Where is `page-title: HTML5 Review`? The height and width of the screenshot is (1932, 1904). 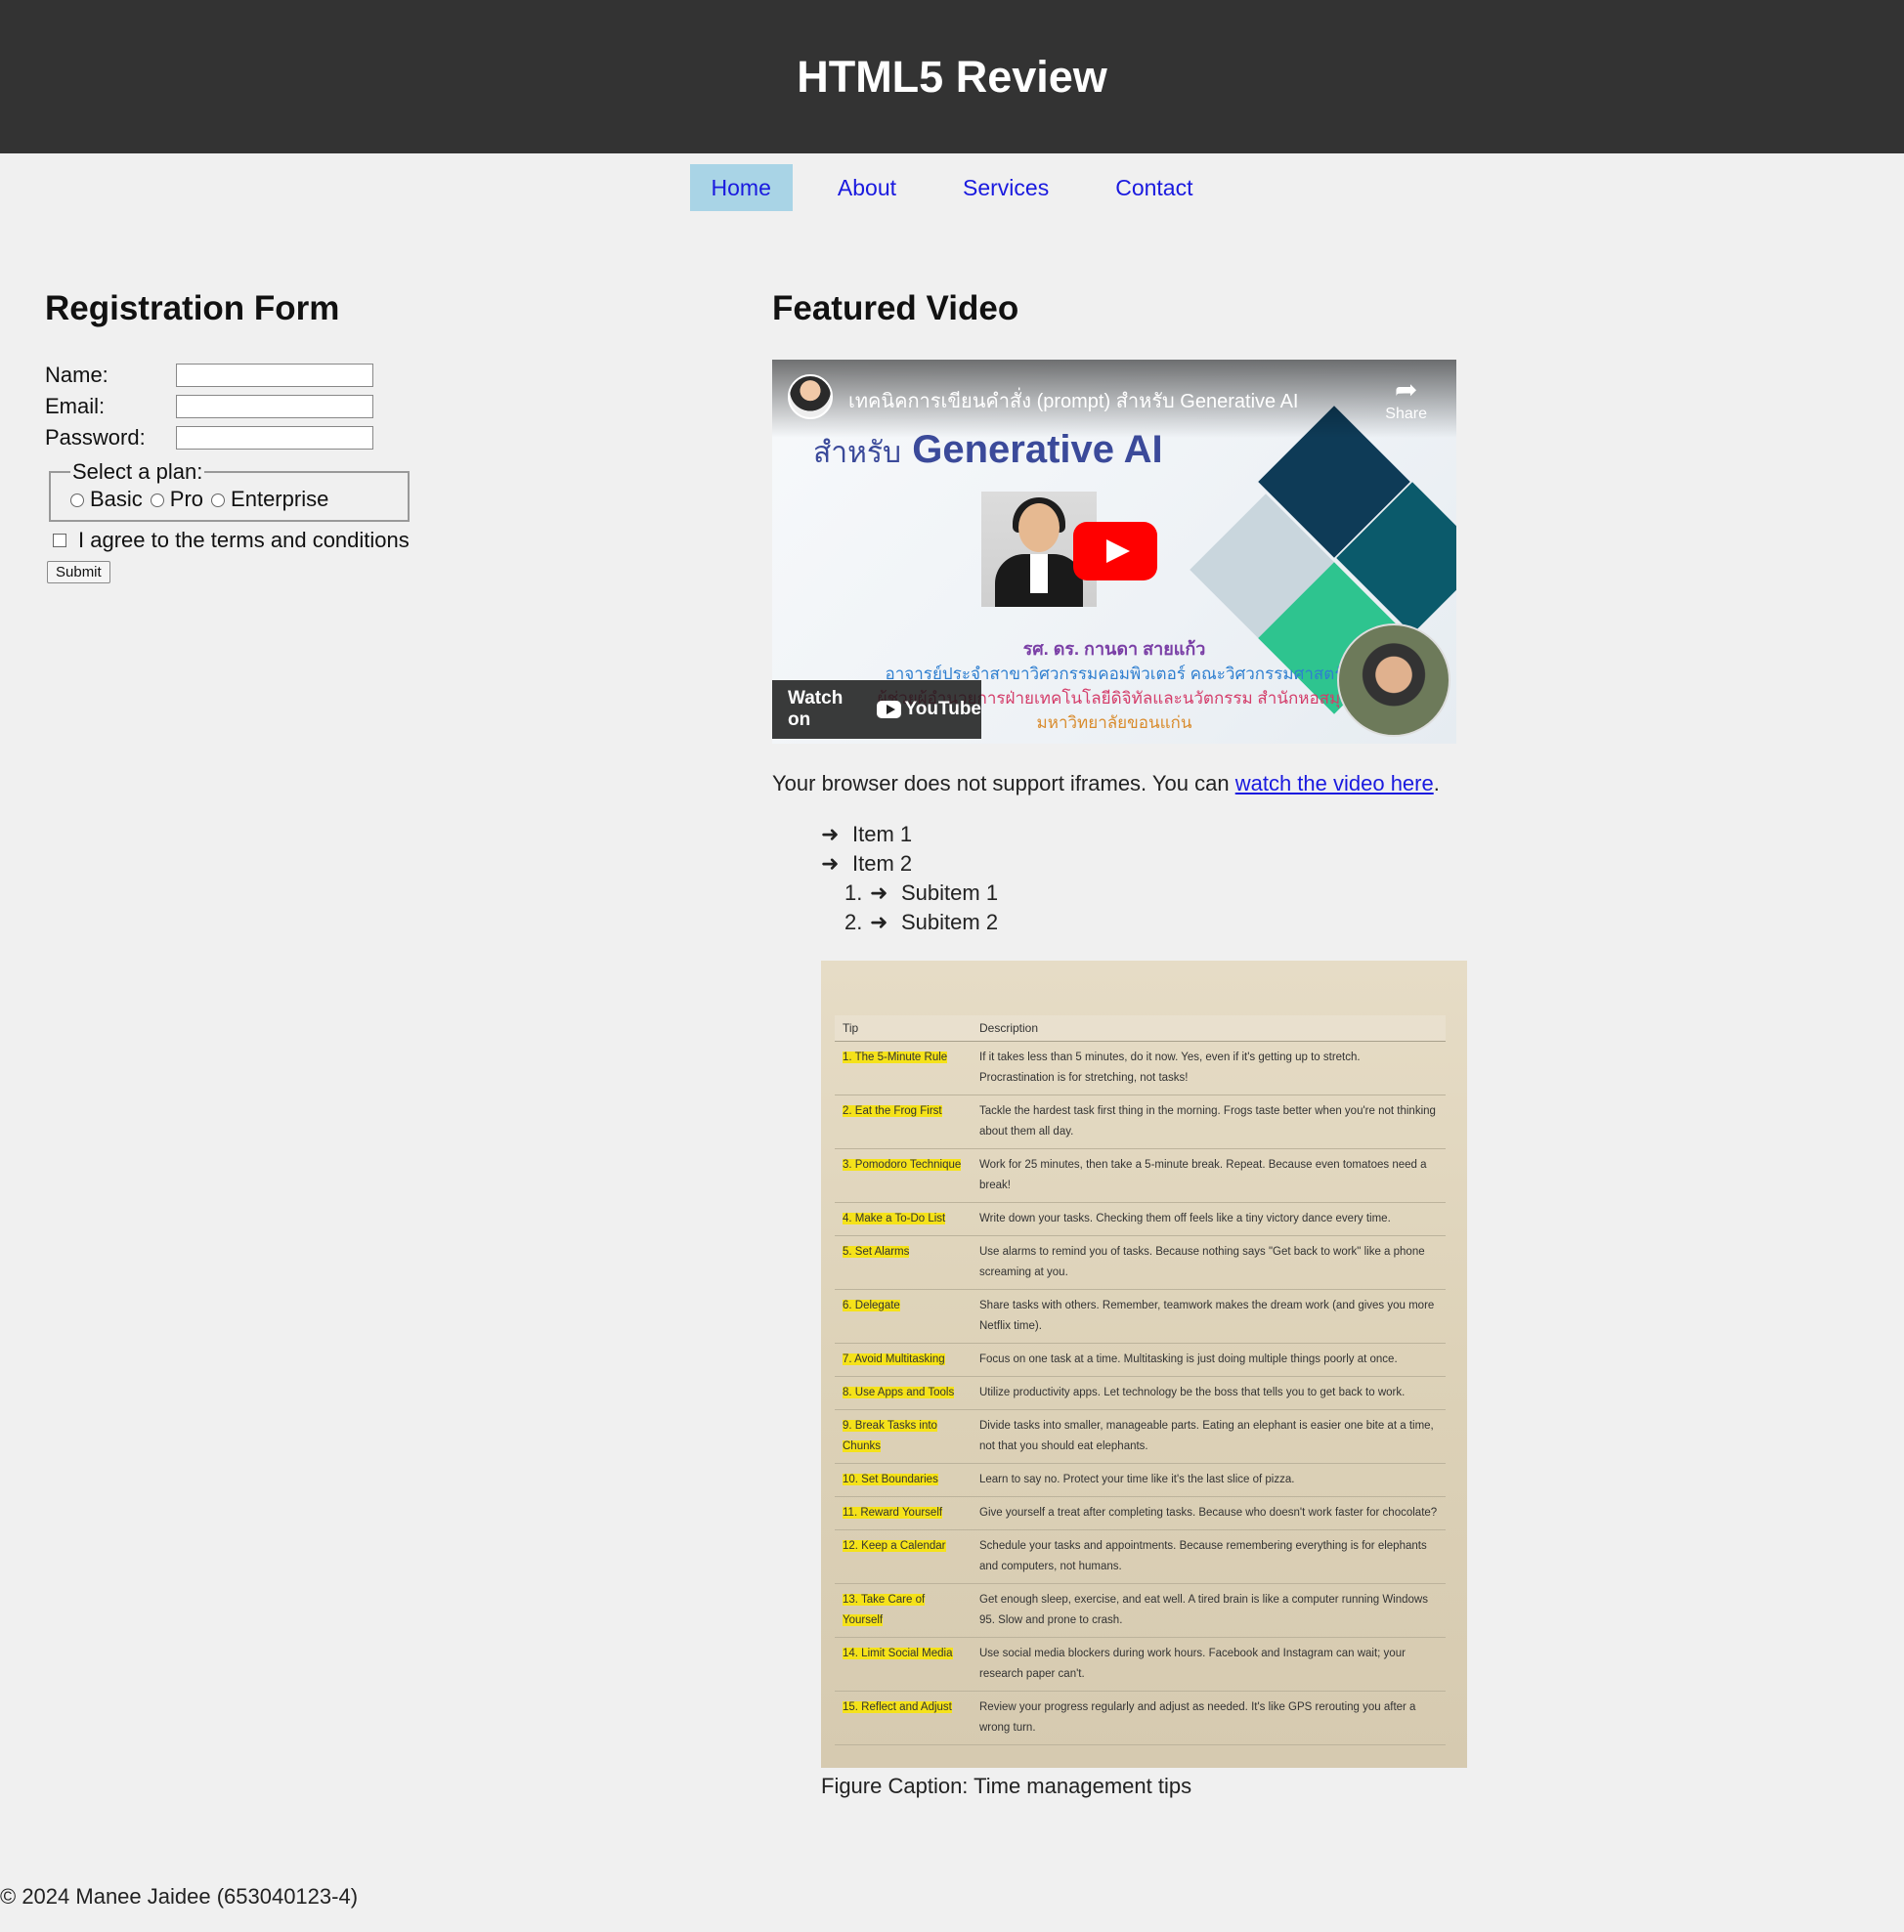
page-title: HTML5 Review is located at coordinates (952, 76).